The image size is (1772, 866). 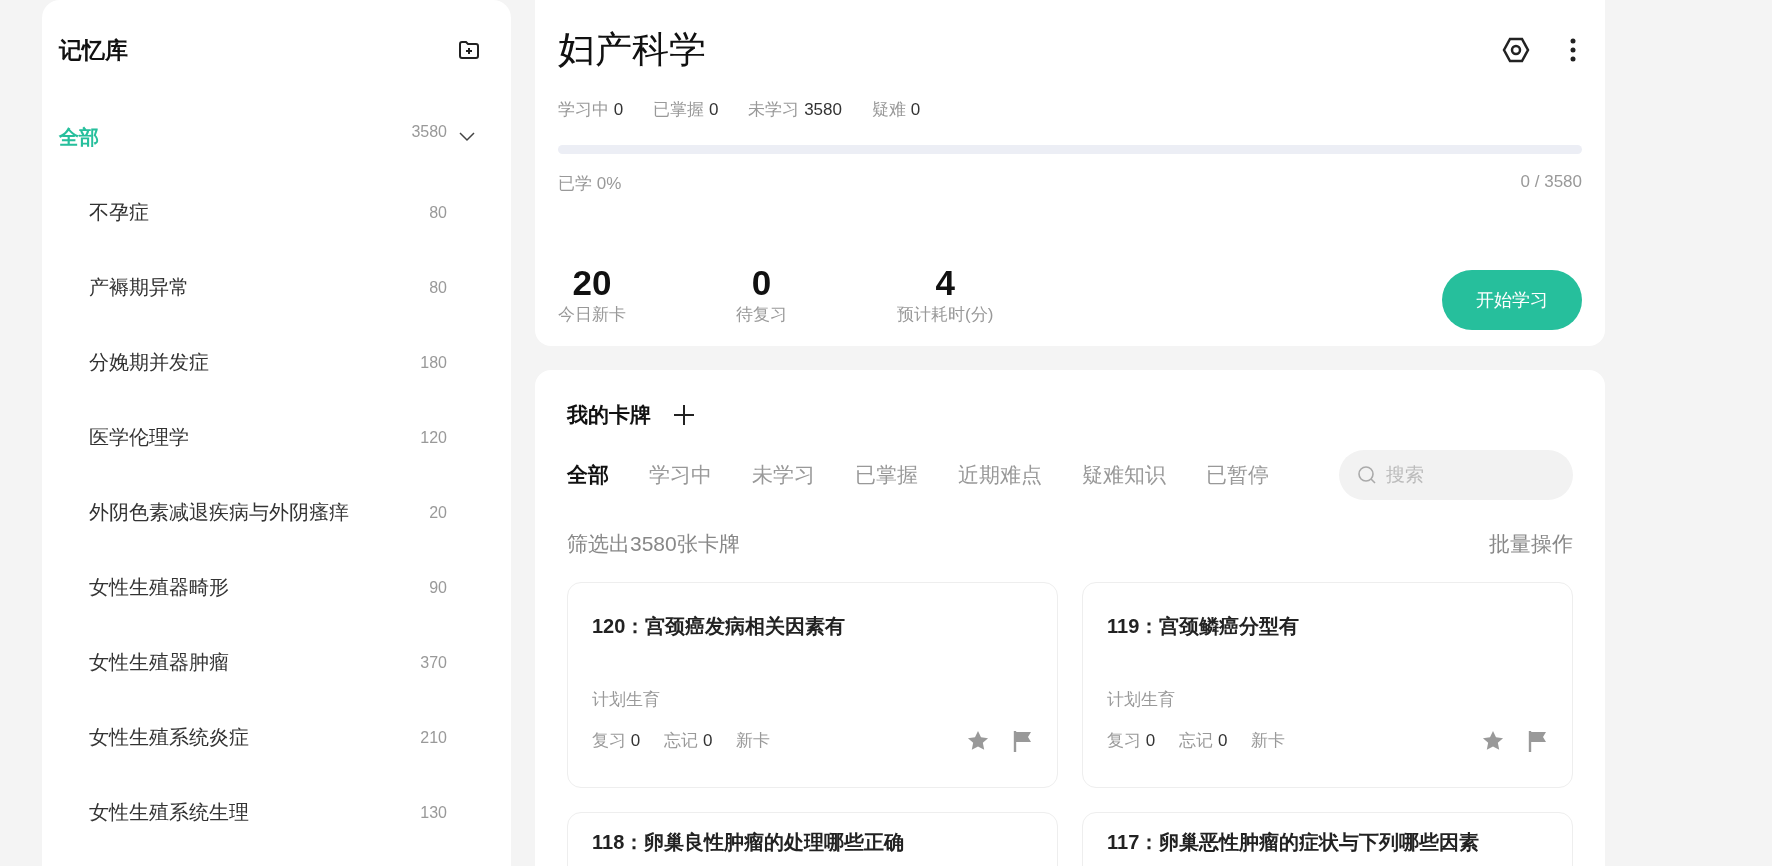 I want to click on sidebar-item: 产褥期异常 80, so click(x=270, y=287).